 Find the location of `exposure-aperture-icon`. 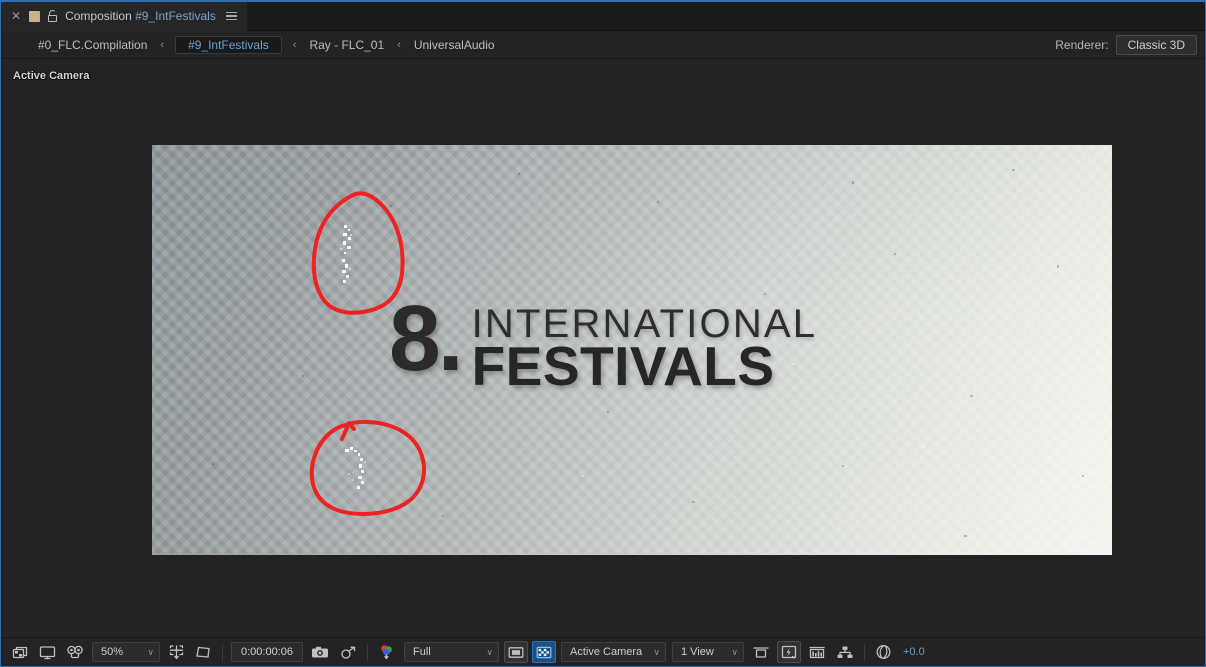

exposure-aperture-icon is located at coordinates (883, 652).